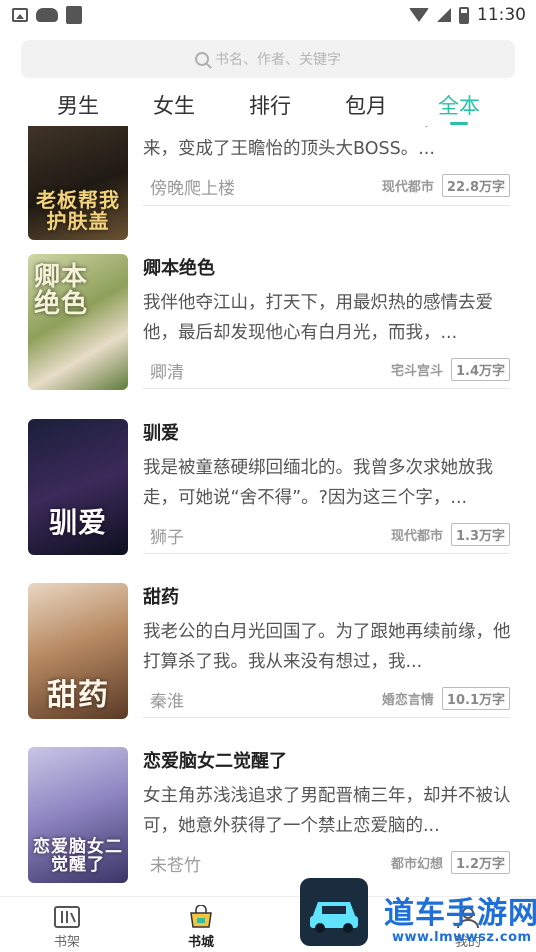  I want to click on book-author: 狮子, so click(167, 538).